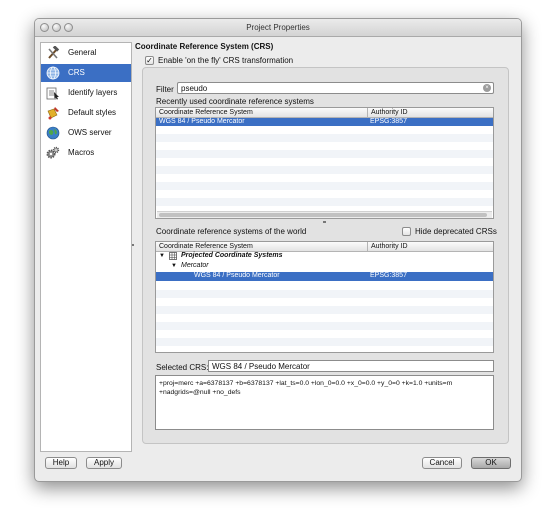 The width and height of the screenshot is (554, 527). Describe the element at coordinates (53, 73) in the screenshot. I see `globe-icon` at that location.